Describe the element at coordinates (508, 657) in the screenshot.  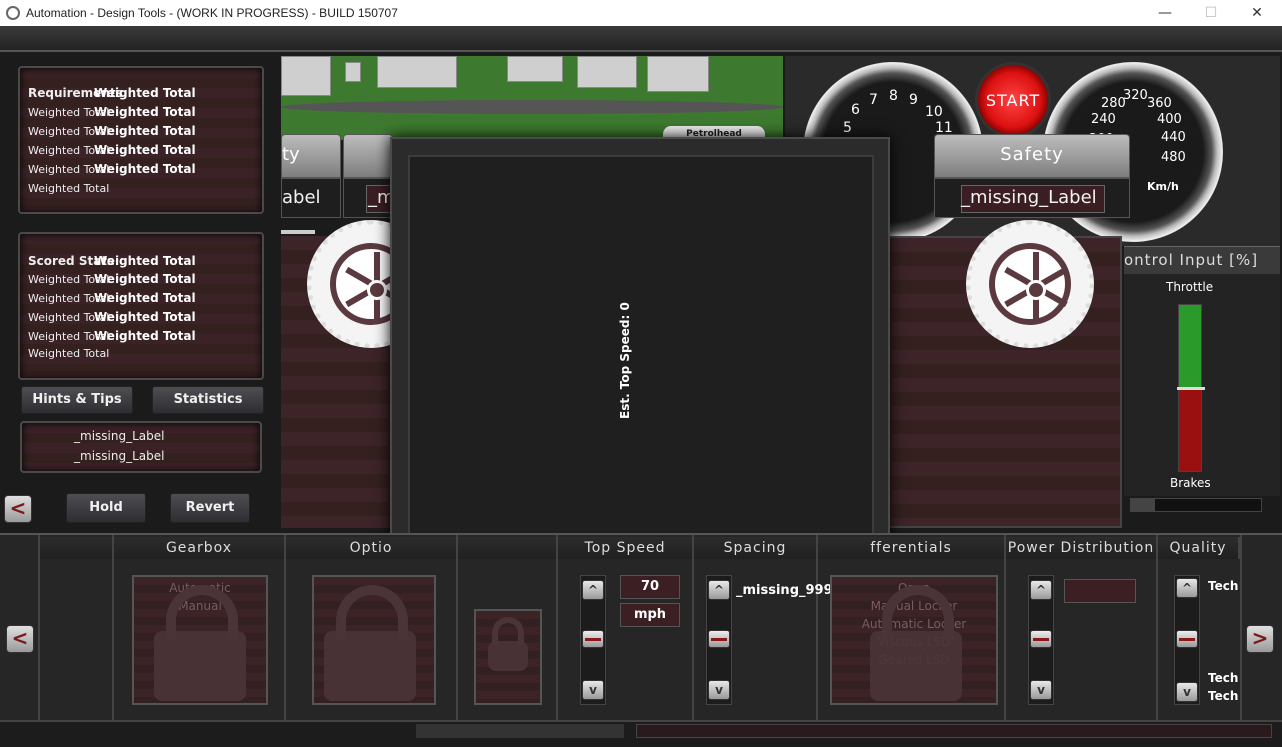
I see `locked-slot-box` at that location.